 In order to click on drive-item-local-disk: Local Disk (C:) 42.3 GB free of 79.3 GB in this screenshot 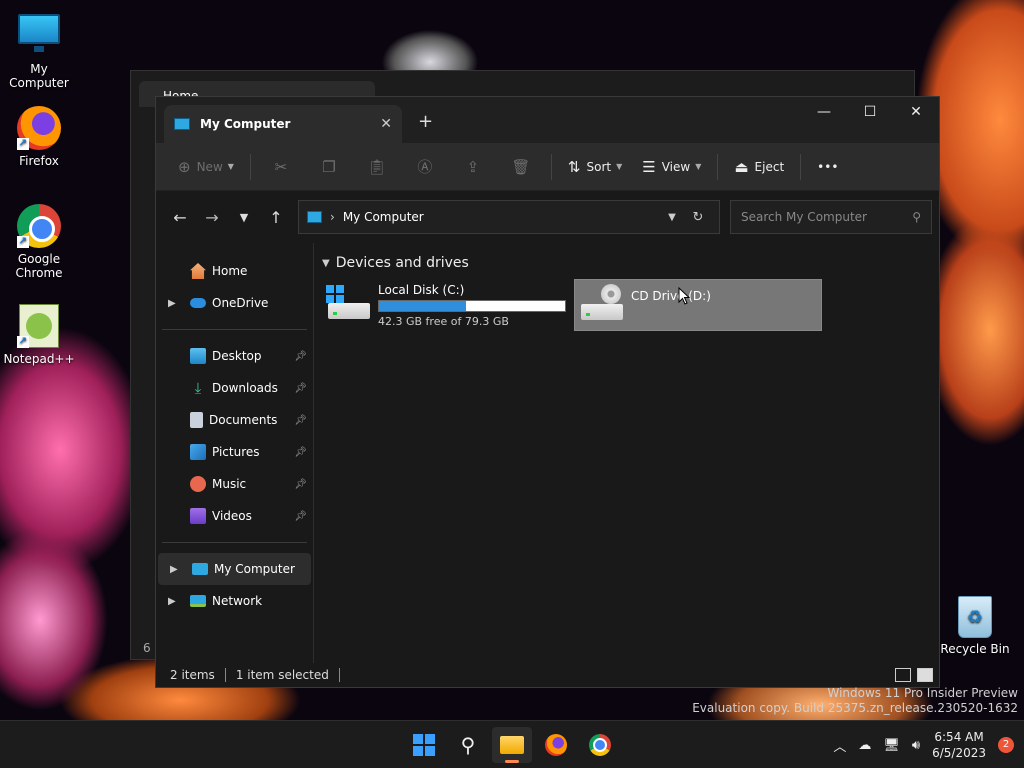, I will do `click(446, 305)`.